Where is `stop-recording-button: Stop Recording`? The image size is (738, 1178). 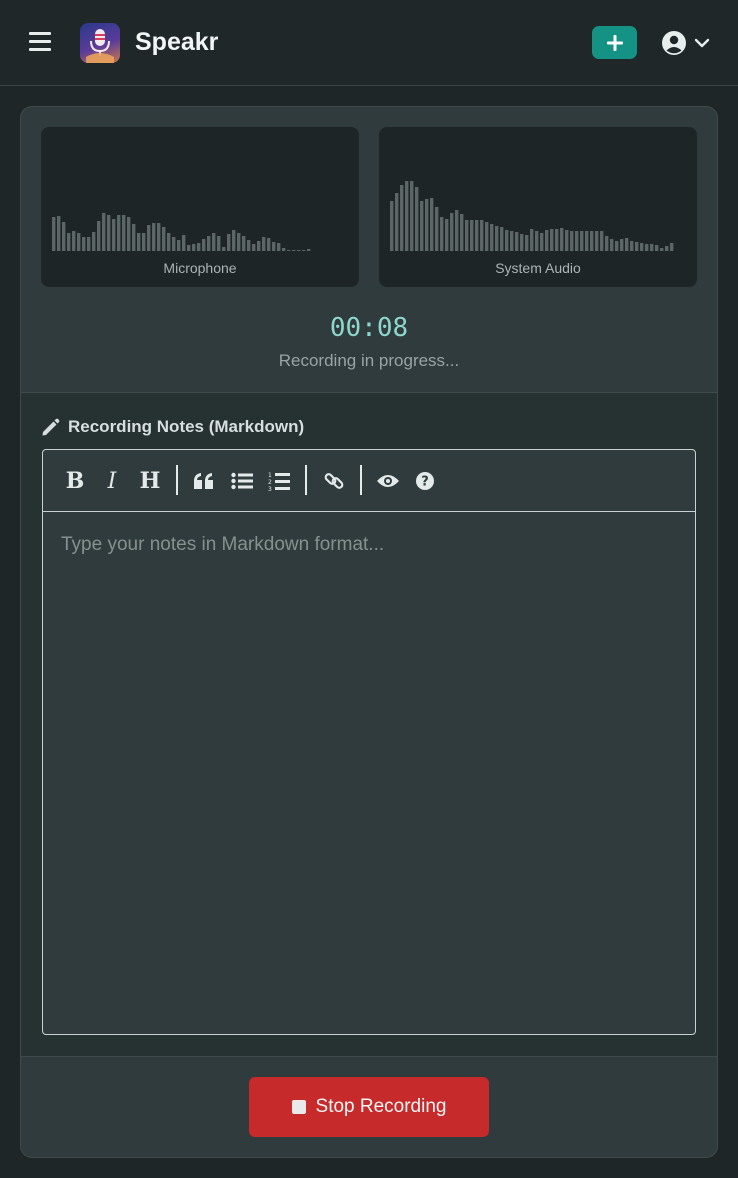
stop-recording-button: Stop Recording is located at coordinates (369, 1107).